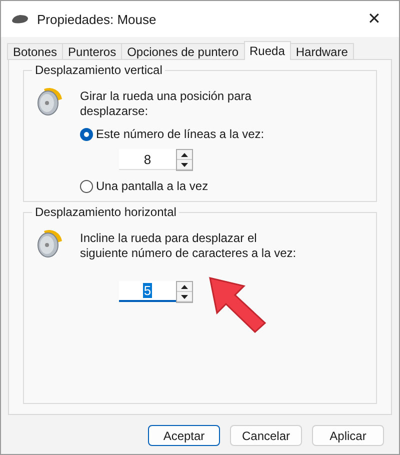  Describe the element at coordinates (184, 435) in the screenshot. I see `dialog-button: Aceptar` at that location.